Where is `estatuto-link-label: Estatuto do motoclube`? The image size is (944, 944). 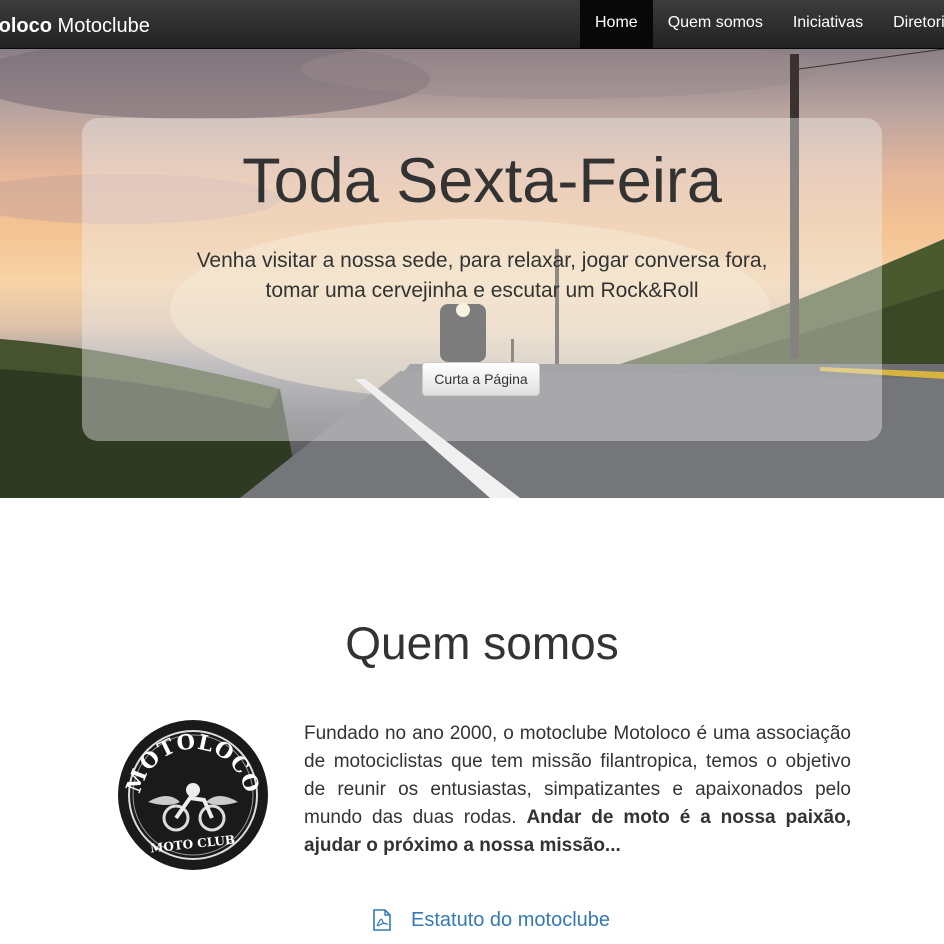 estatuto-link-label: Estatuto do motoclube is located at coordinates (511, 919).